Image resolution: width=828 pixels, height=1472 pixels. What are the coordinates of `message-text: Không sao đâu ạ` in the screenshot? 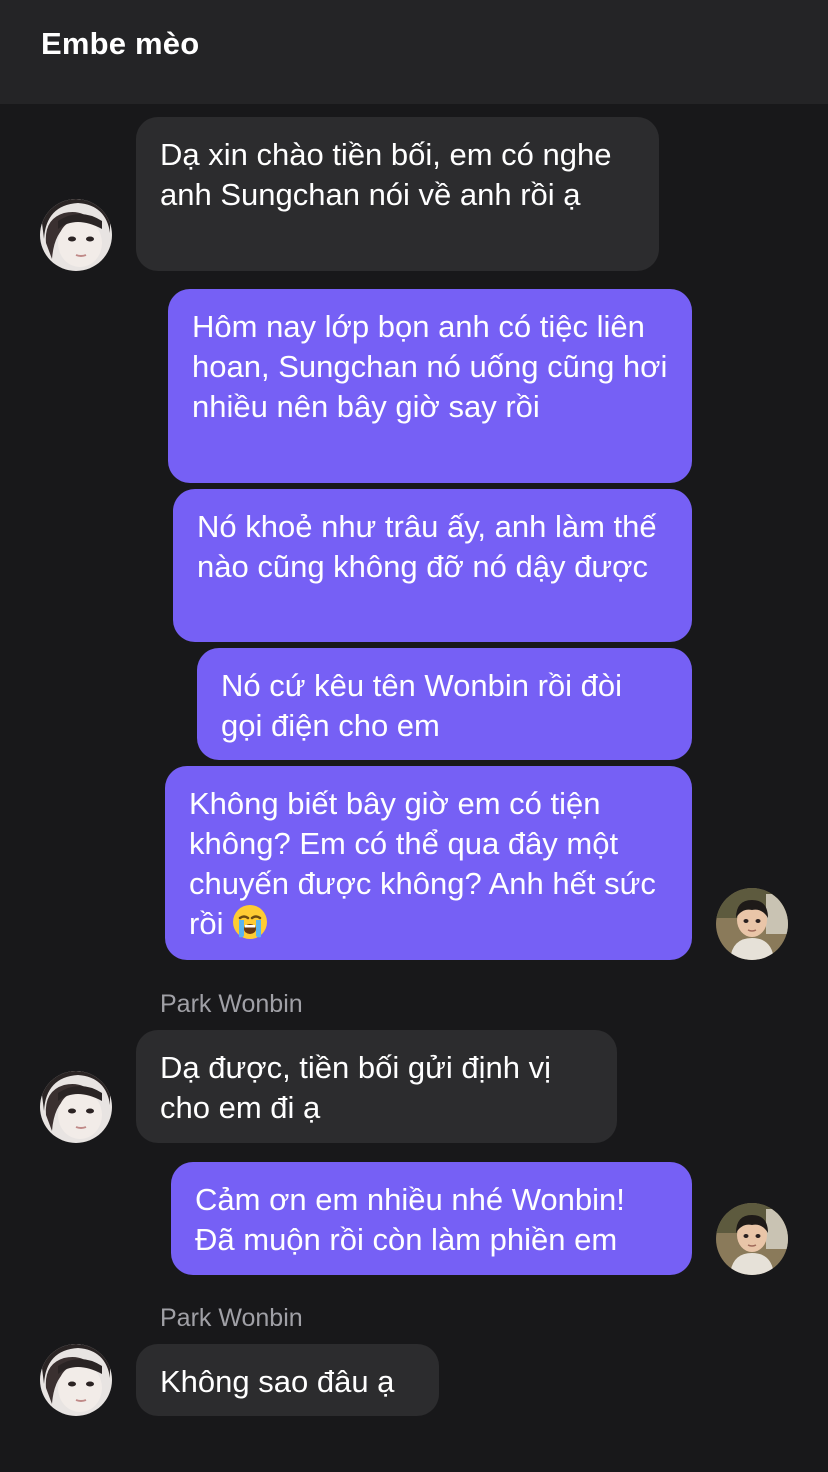 It's located at (277, 1381).